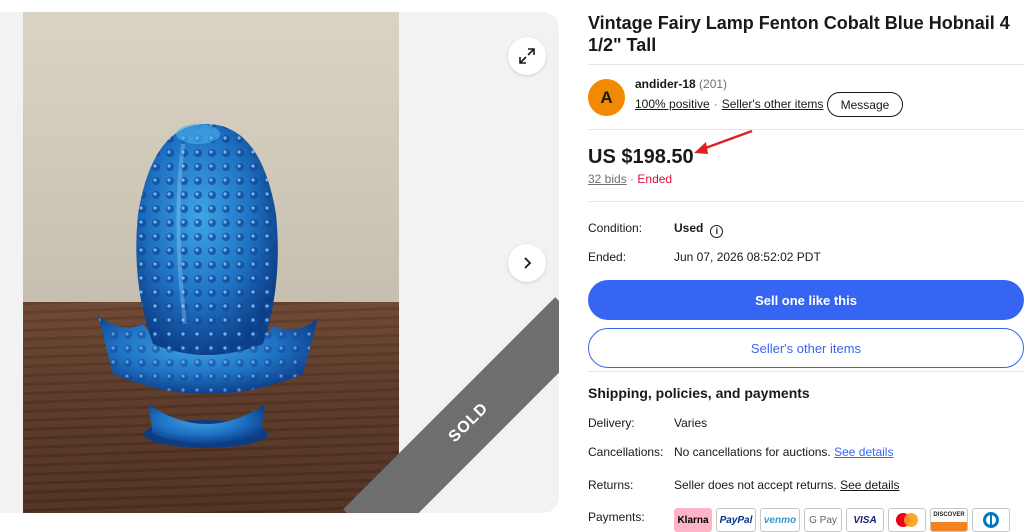 This screenshot has width=1024, height=532. What do you see at coordinates (611, 423) in the screenshot?
I see `delivery-label: Delivery:` at bounding box center [611, 423].